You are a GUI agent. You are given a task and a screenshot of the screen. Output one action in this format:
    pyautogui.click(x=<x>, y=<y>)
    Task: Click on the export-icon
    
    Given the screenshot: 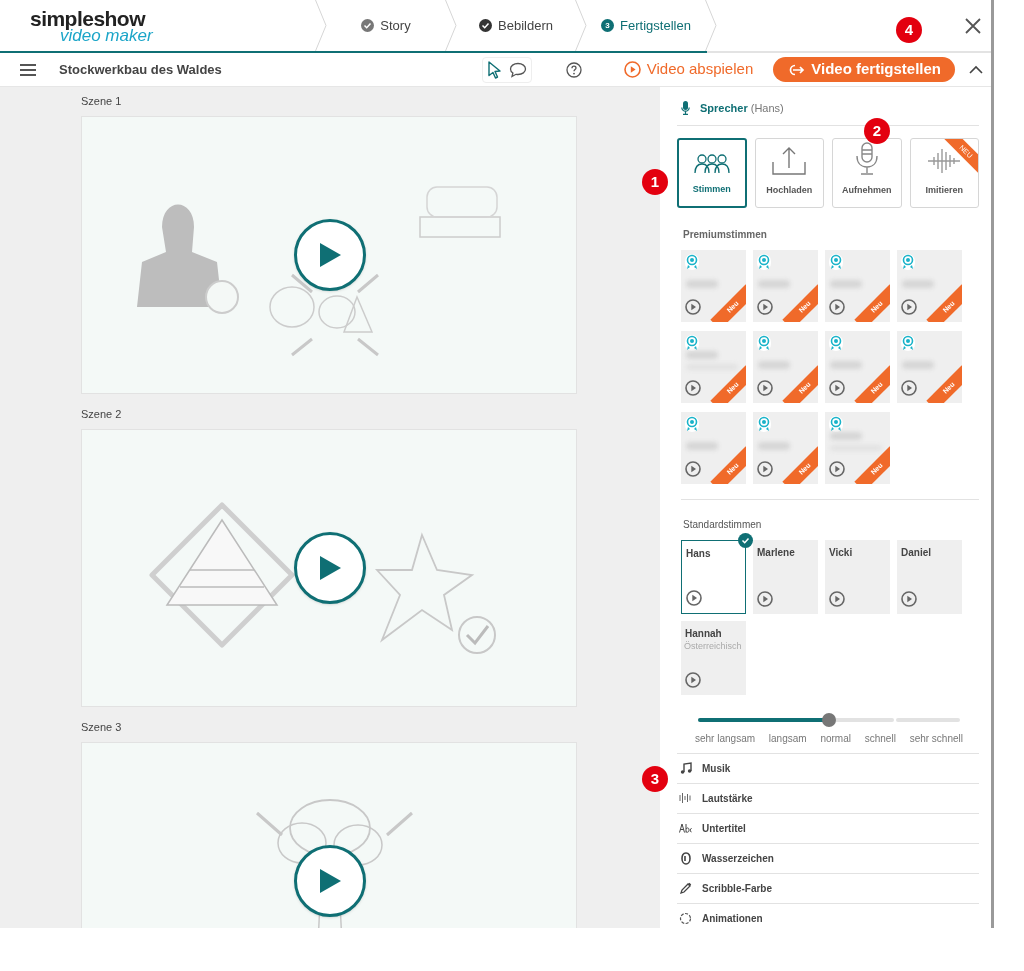 What is the action you would take?
    pyautogui.click(x=796, y=69)
    